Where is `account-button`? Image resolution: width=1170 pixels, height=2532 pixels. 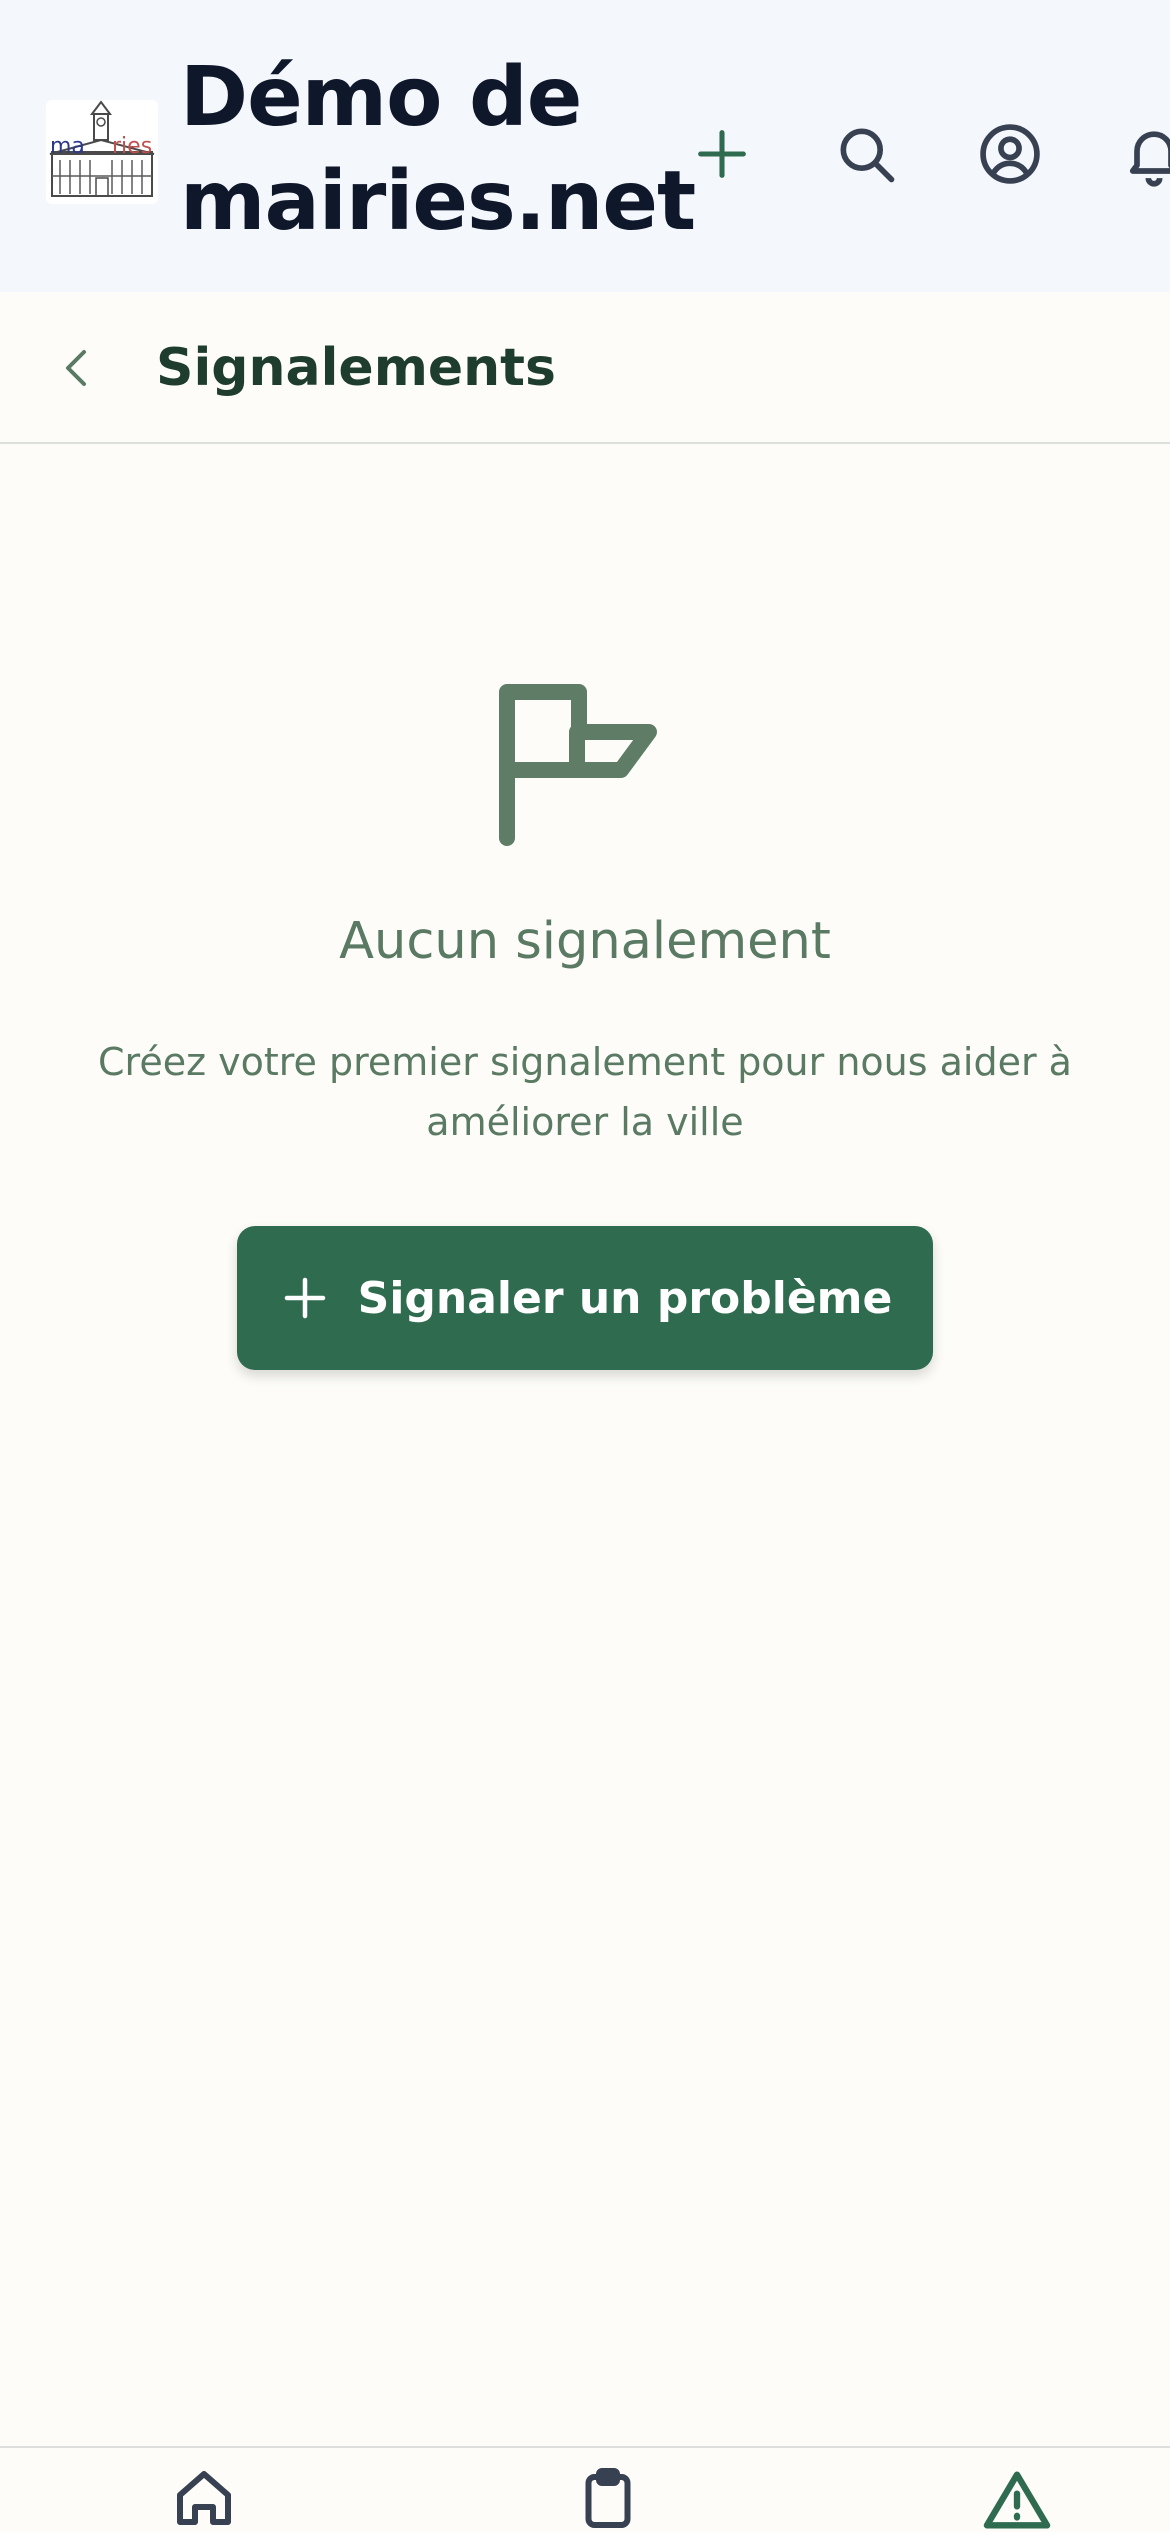 account-button is located at coordinates (1010, 154).